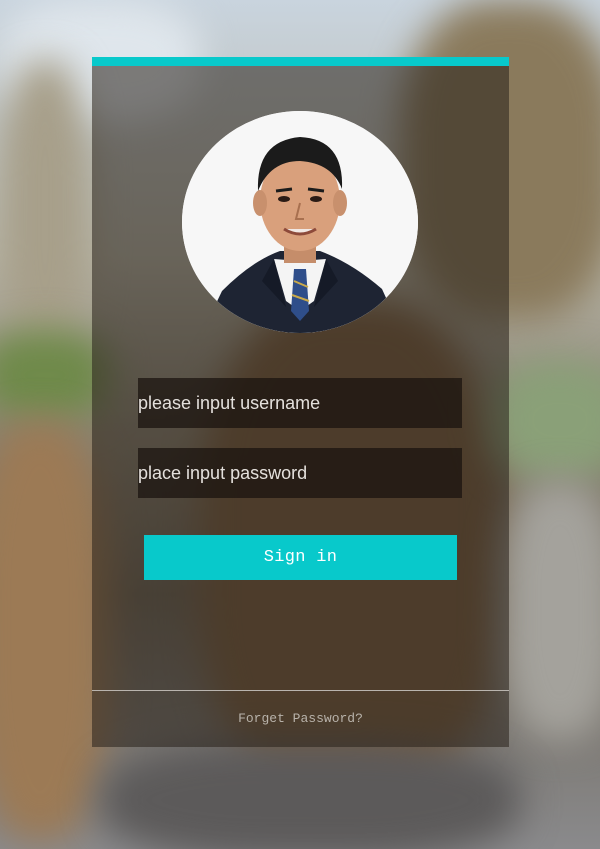  What do you see at coordinates (300, 557) in the screenshot?
I see `sign-in-button: Sign in` at bounding box center [300, 557].